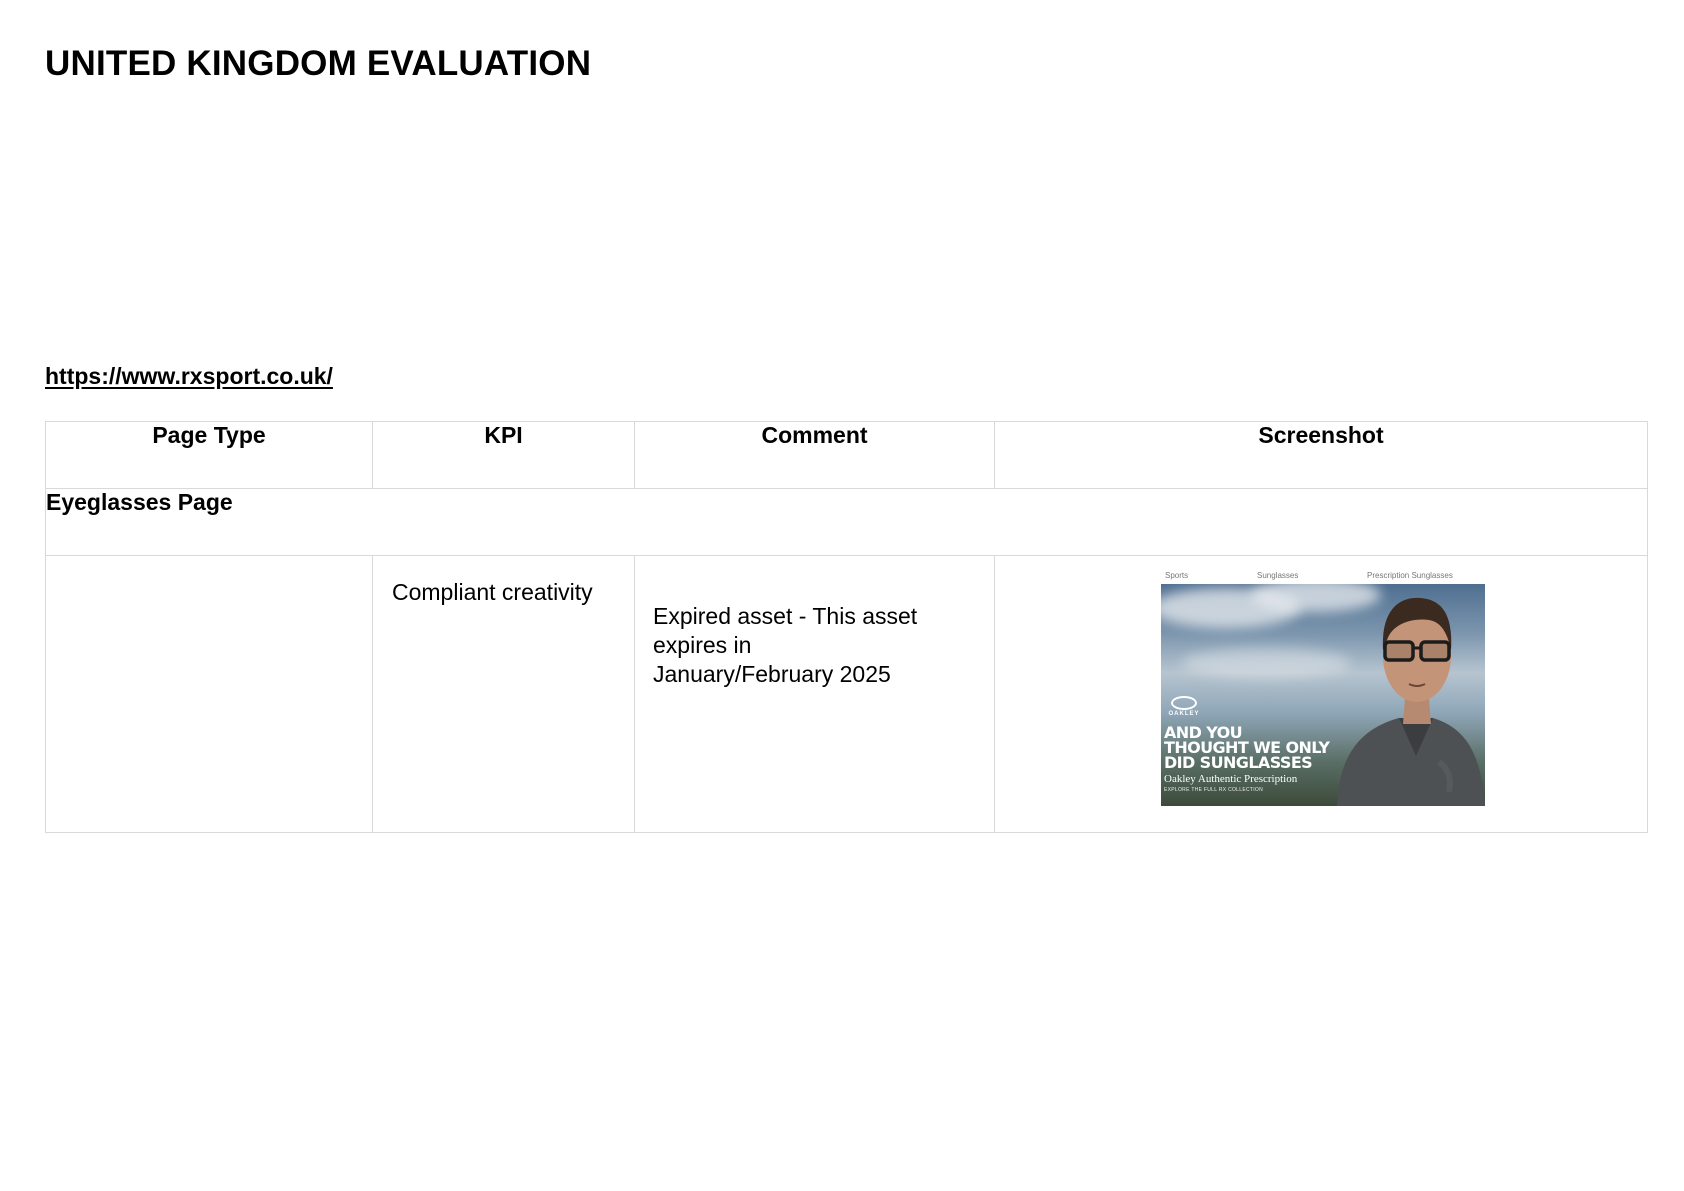 The width and height of the screenshot is (1684, 1191). What do you see at coordinates (1247, 748) in the screenshot?
I see `banner-headline: AND YOU THOUGHT WE ONLY DID SUNGLASSES` at bounding box center [1247, 748].